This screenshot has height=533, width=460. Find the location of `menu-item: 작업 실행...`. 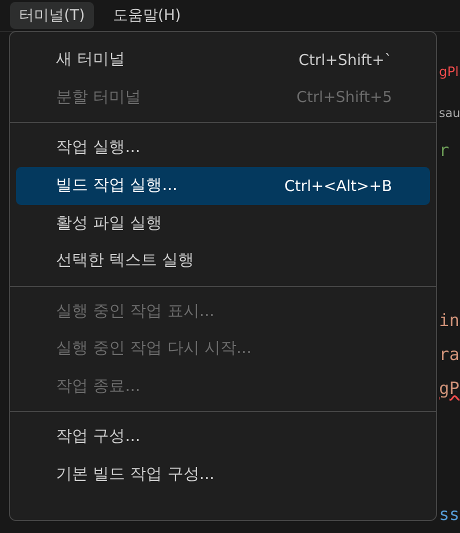

menu-item: 작업 실행... is located at coordinates (223, 147).